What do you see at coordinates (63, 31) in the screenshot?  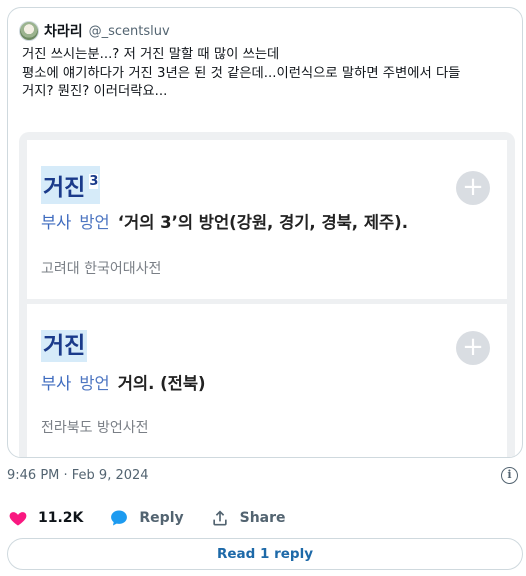 I see `author-name: 차라리` at bounding box center [63, 31].